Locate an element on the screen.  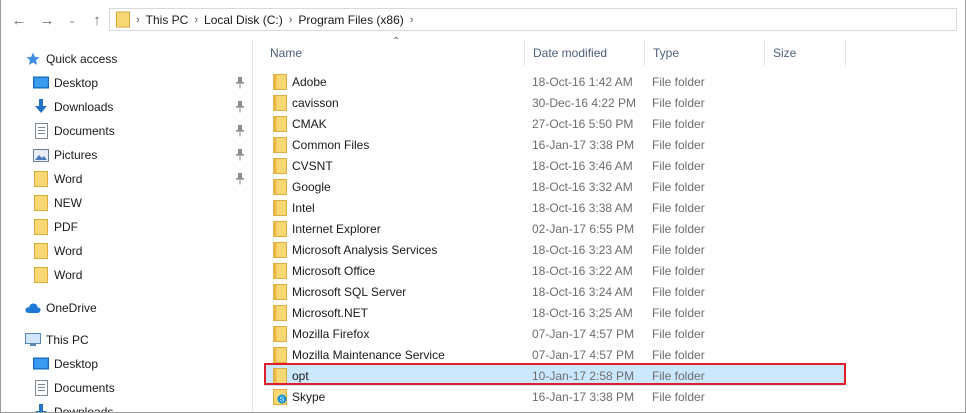
nav-this-pc: This PC is located at coordinates (57, 340).